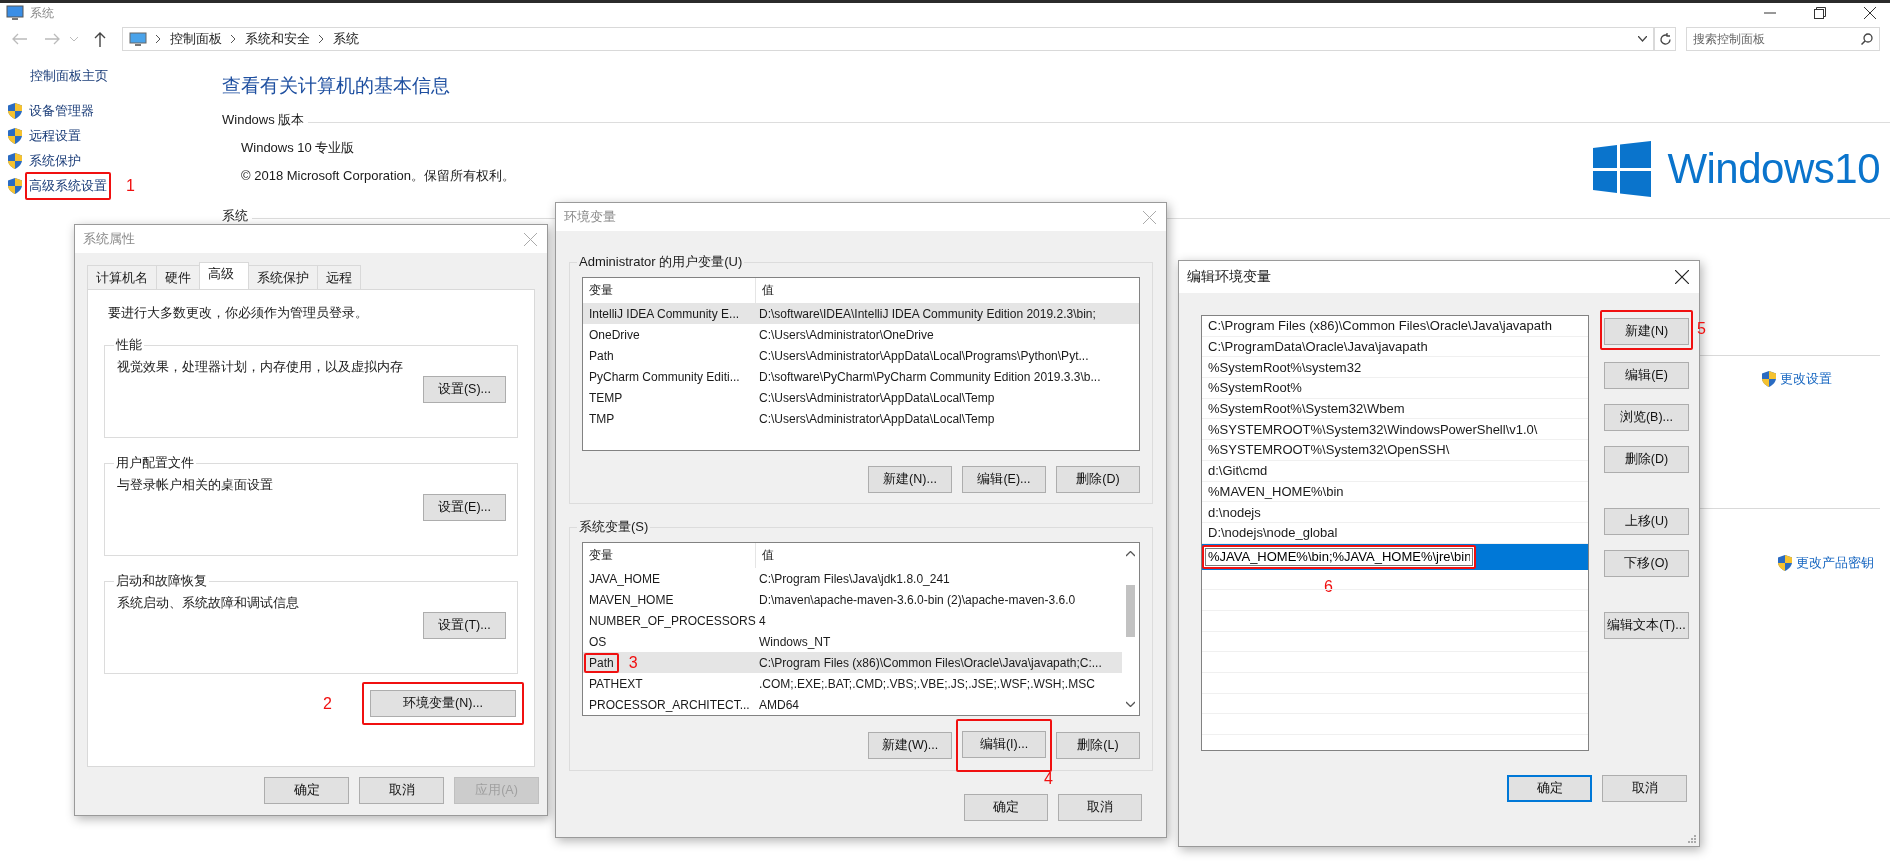 Image resolution: width=1890 pixels, height=862 pixels. What do you see at coordinates (1692, 839) in the screenshot?
I see `resize-grip-icon` at bounding box center [1692, 839].